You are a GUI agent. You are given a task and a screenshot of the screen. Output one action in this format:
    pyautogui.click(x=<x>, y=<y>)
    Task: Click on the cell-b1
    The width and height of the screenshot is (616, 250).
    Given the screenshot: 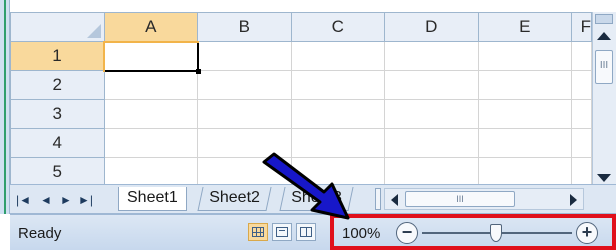 What is the action you would take?
    pyautogui.click(x=244, y=56)
    